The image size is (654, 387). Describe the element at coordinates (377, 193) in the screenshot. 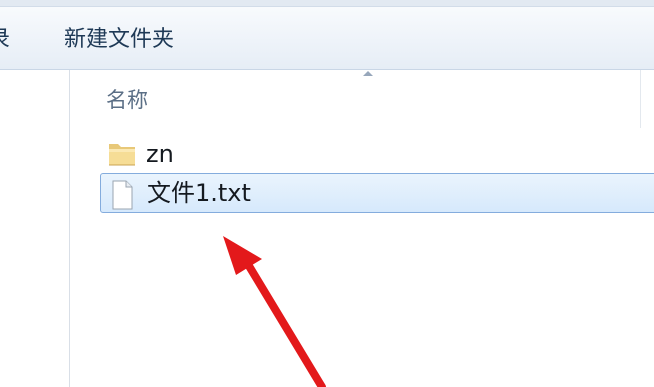

I see `list-item-file-selected: 文件1.txt` at that location.